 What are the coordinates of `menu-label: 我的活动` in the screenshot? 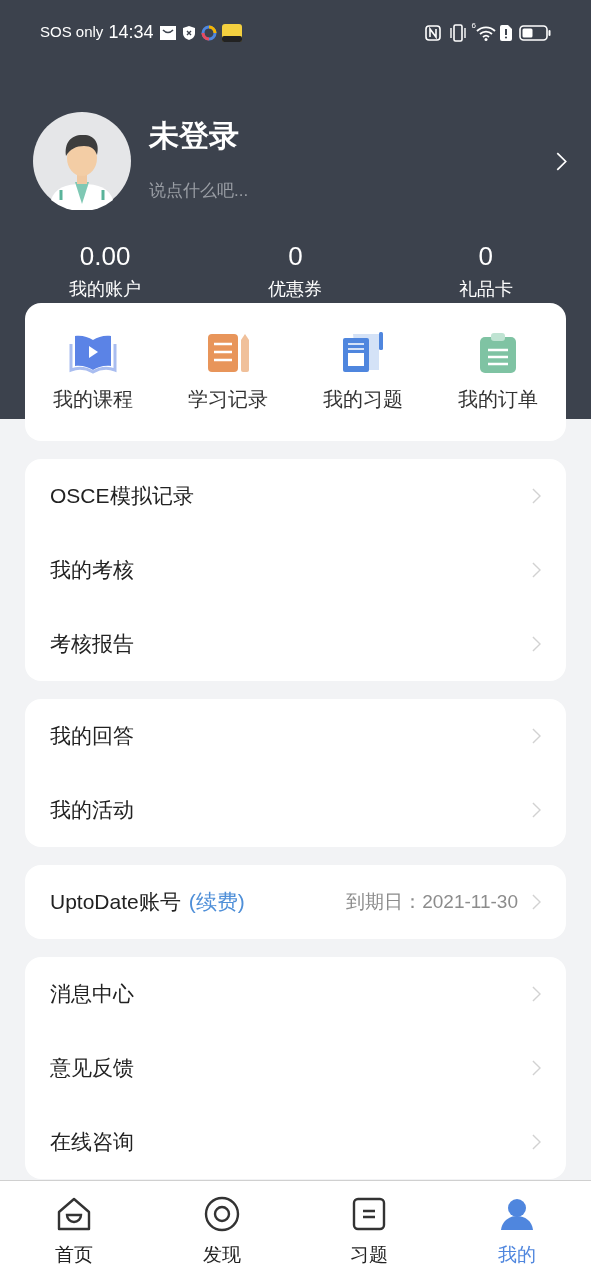 It's located at (92, 810).